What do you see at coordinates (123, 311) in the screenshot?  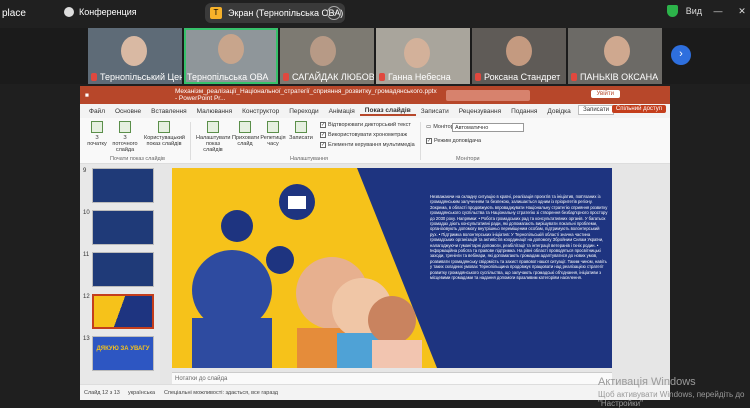 I see `slide-thumbnail-current` at bounding box center [123, 311].